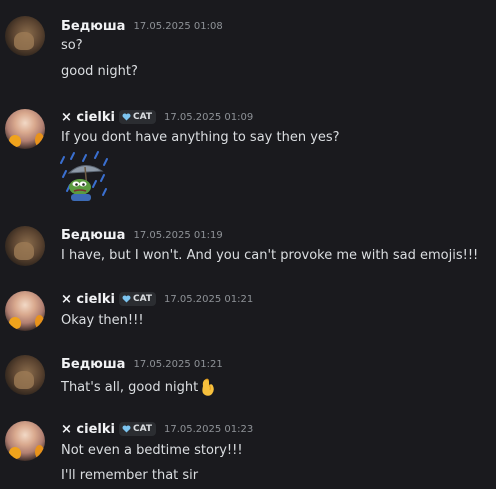 The image size is (496, 489). Describe the element at coordinates (208, 117) in the screenshot. I see `timestamp: 17.05.2025 01:09` at that location.